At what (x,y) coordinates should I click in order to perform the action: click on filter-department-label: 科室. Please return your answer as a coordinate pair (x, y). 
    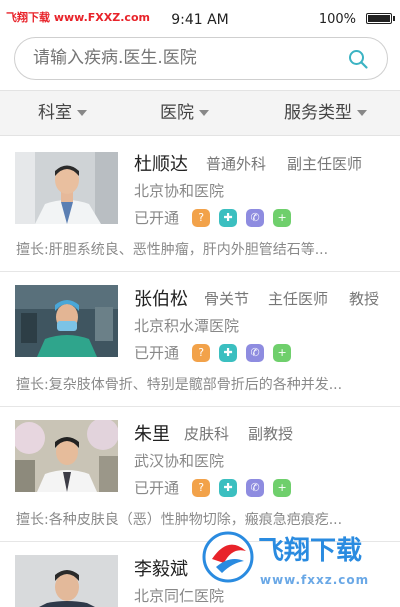
    Looking at the image, I should click on (55, 113).